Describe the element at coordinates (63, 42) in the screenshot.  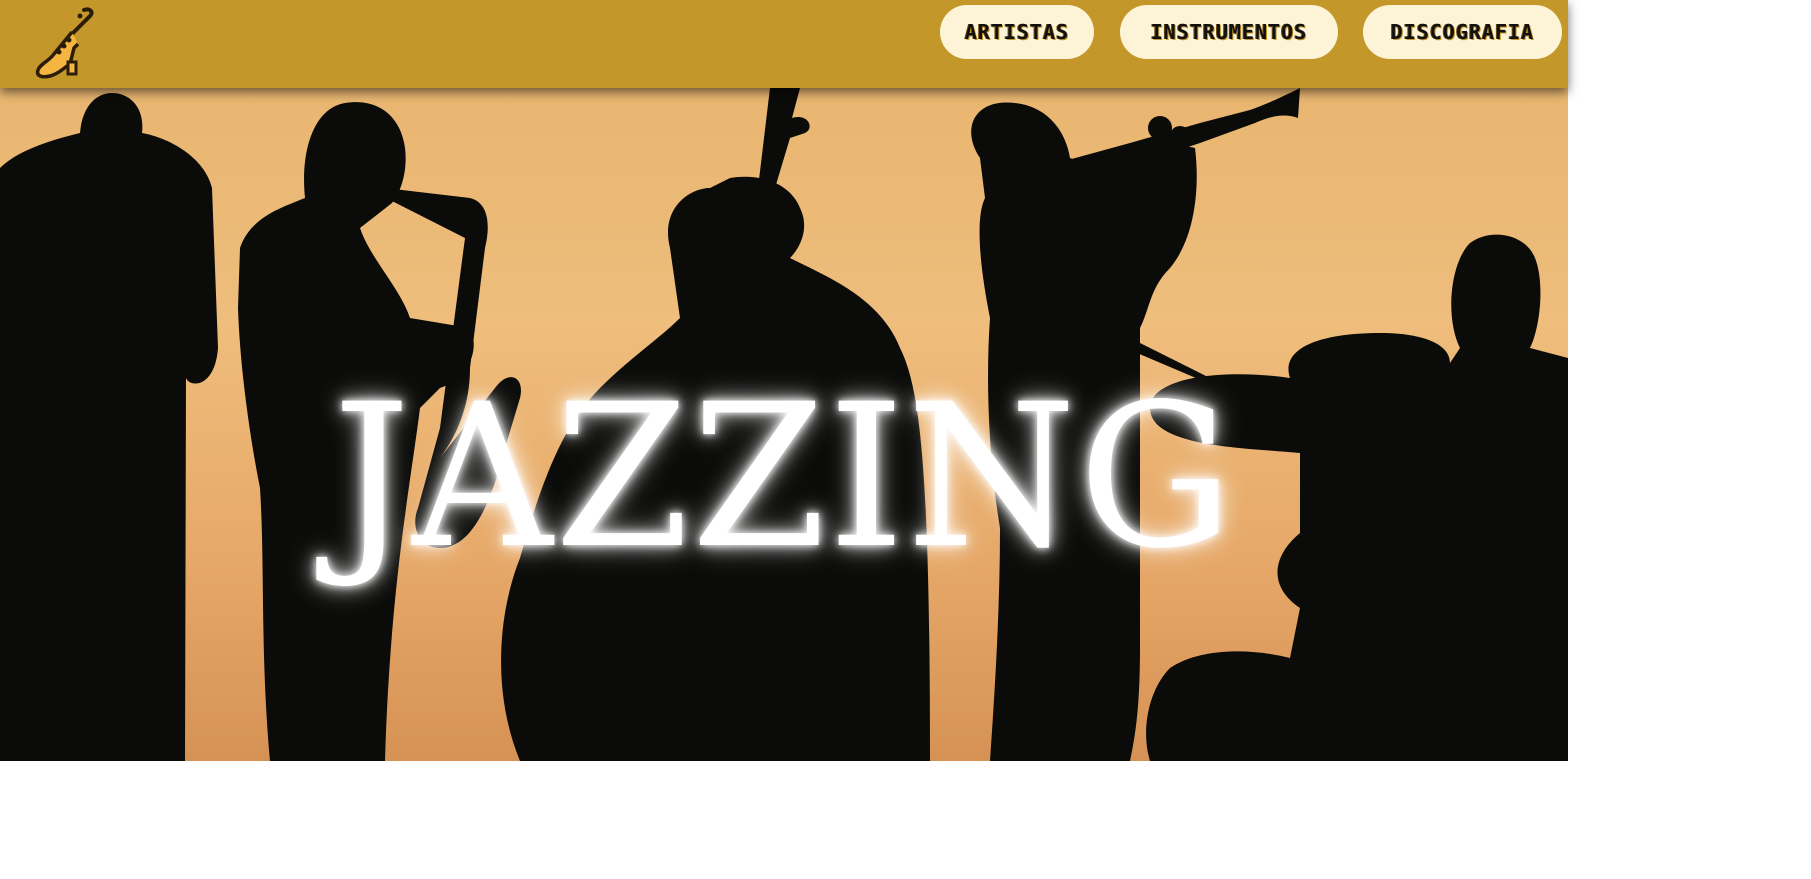
I see `saxophone-icon` at that location.